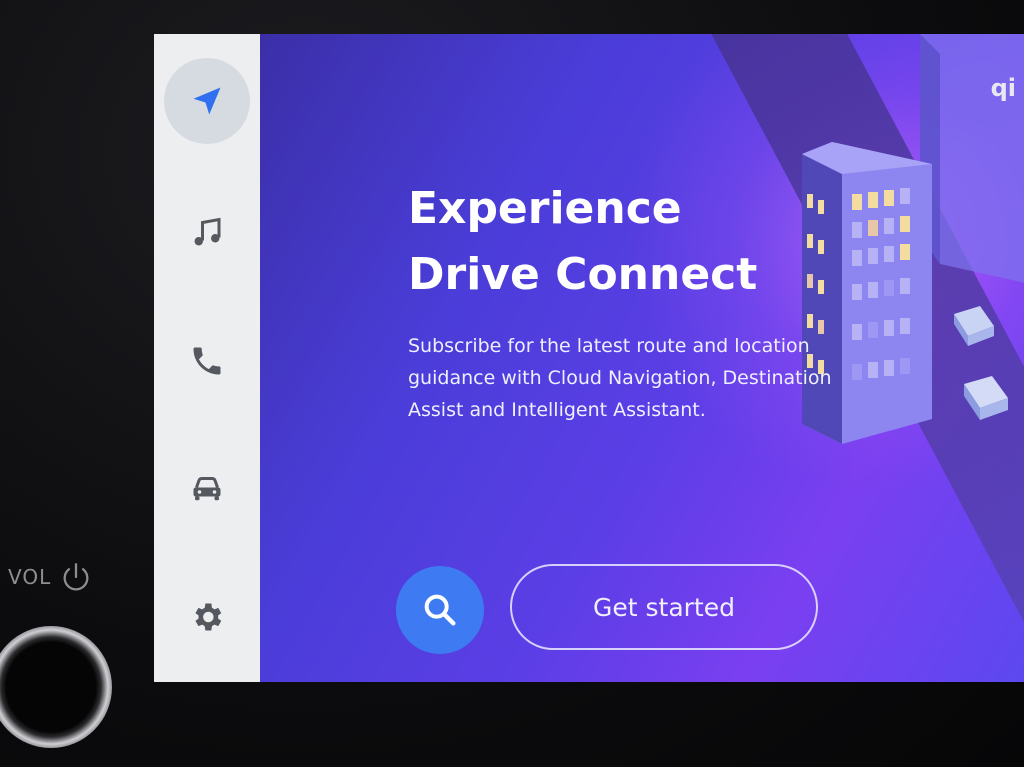 The image size is (1024, 767). Describe the element at coordinates (583, 241) in the screenshot. I see `page-title: Experience Drive Connect` at that location.